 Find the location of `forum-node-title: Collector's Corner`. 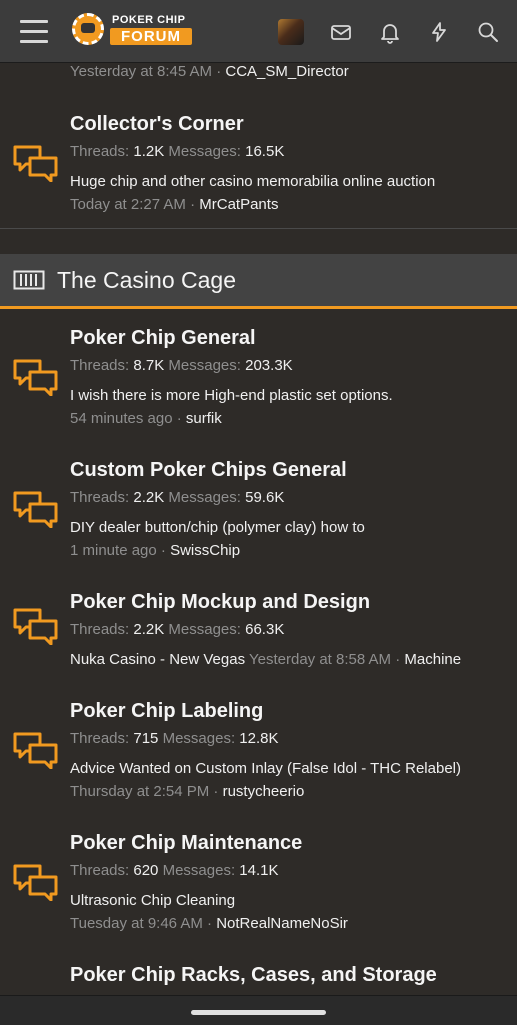

forum-node-title: Collector's Corner is located at coordinates (157, 124).